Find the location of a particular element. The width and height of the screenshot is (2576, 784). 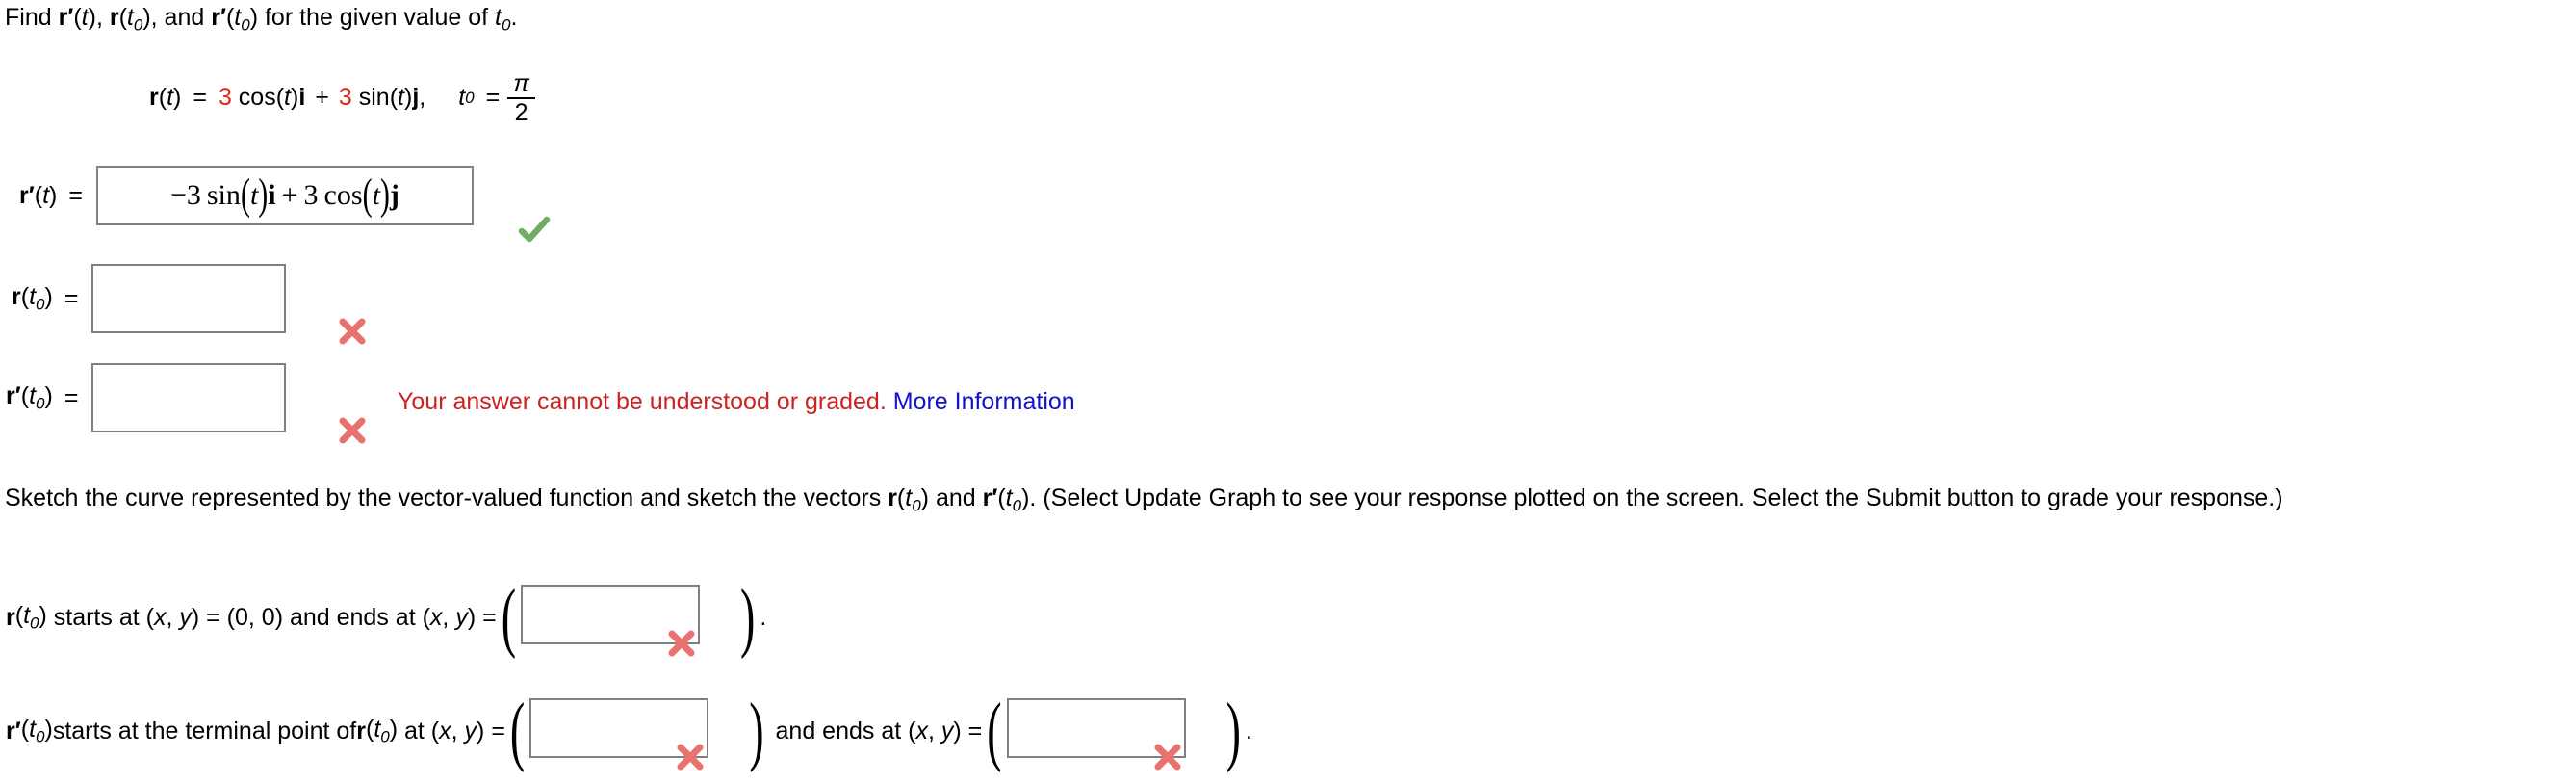

stmt2-paren-close-2: ) is located at coordinates (1233, 730).